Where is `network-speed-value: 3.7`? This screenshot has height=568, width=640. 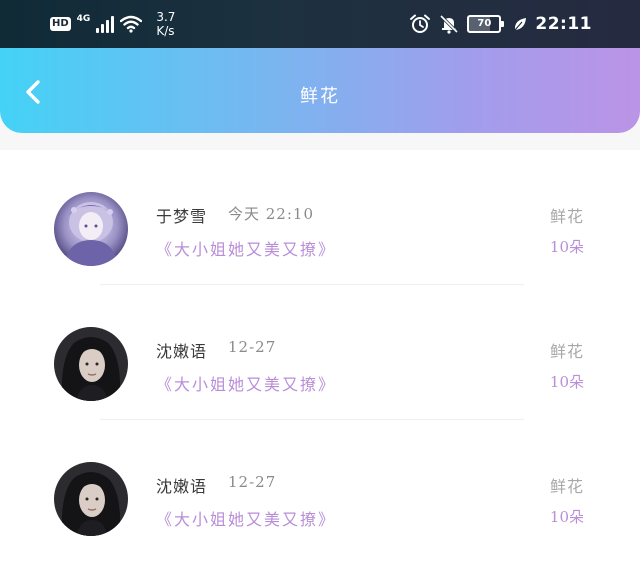 network-speed-value: 3.7 is located at coordinates (166, 17).